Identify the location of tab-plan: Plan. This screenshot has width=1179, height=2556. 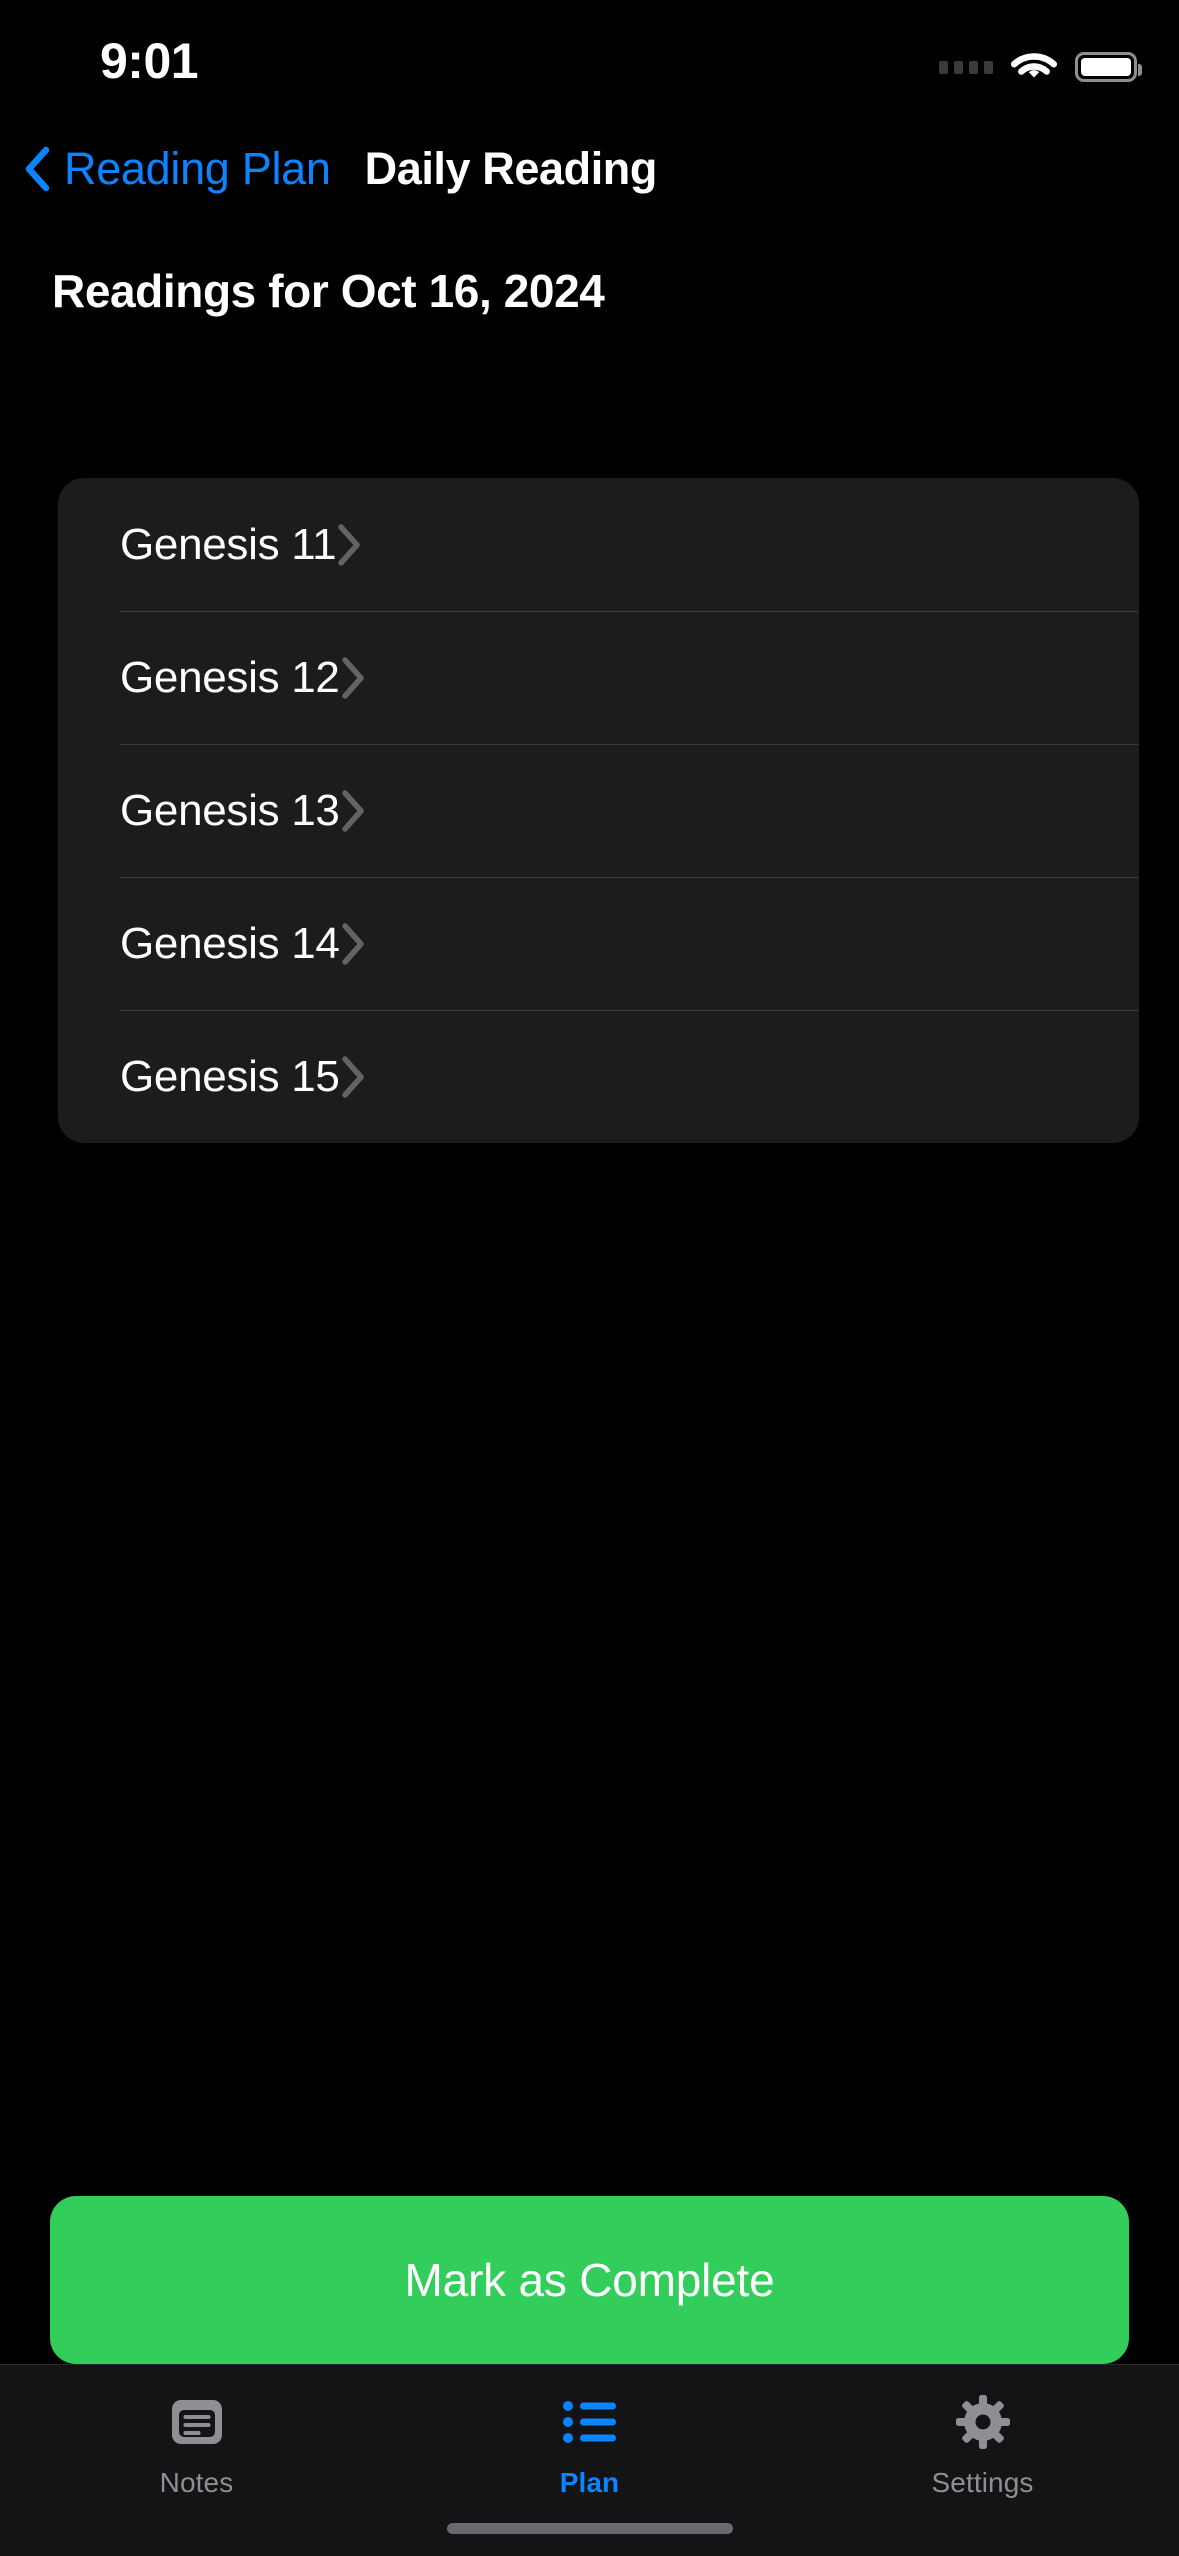
(589, 2445).